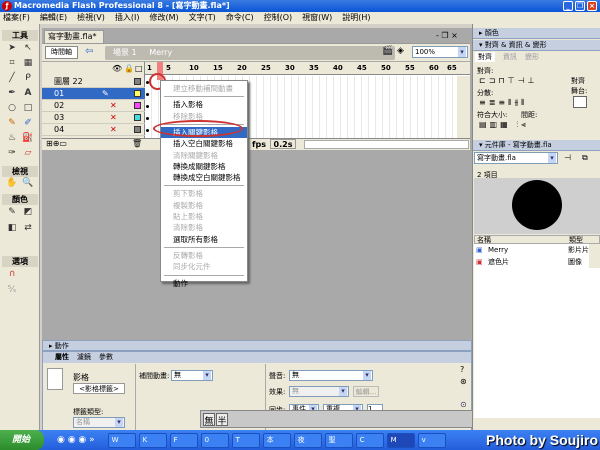  I want to click on context-menu-item: 清除影格, so click(204, 227).